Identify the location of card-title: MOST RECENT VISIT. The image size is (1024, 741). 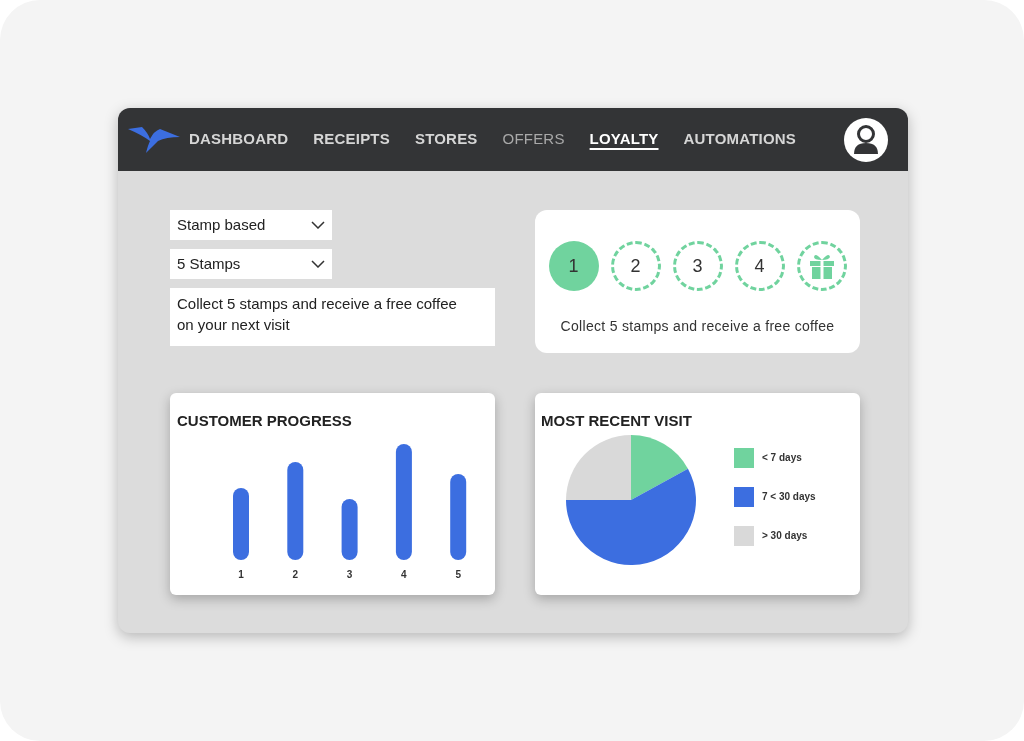
(616, 421).